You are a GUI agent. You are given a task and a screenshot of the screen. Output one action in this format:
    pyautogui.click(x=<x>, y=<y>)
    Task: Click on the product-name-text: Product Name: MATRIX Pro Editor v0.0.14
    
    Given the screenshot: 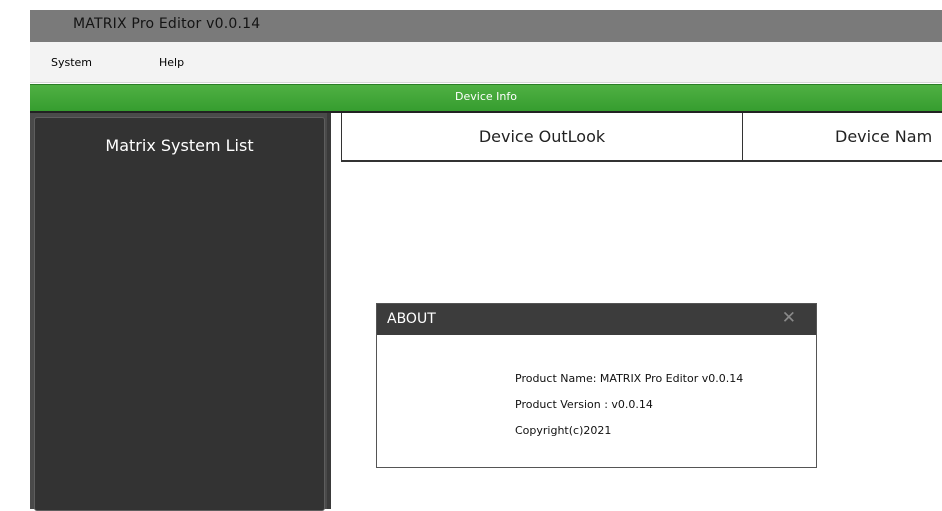 What is the action you would take?
    pyautogui.click(x=629, y=378)
    